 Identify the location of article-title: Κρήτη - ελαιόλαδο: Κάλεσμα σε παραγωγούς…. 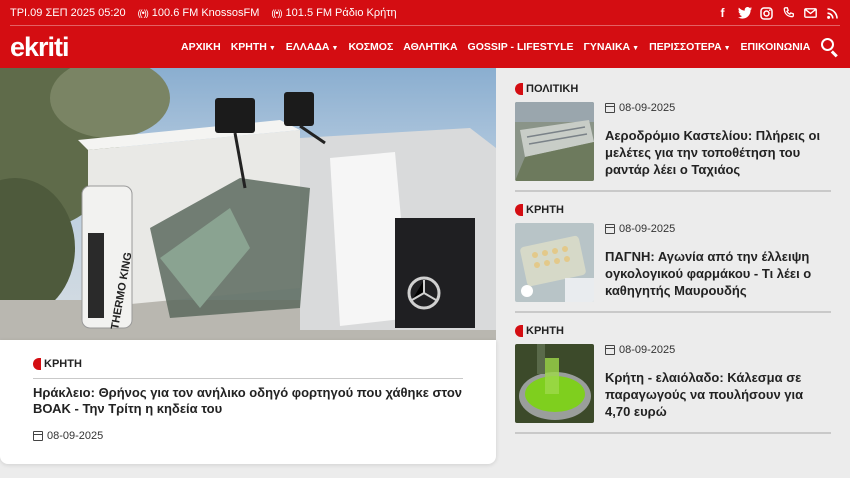
(716, 394).